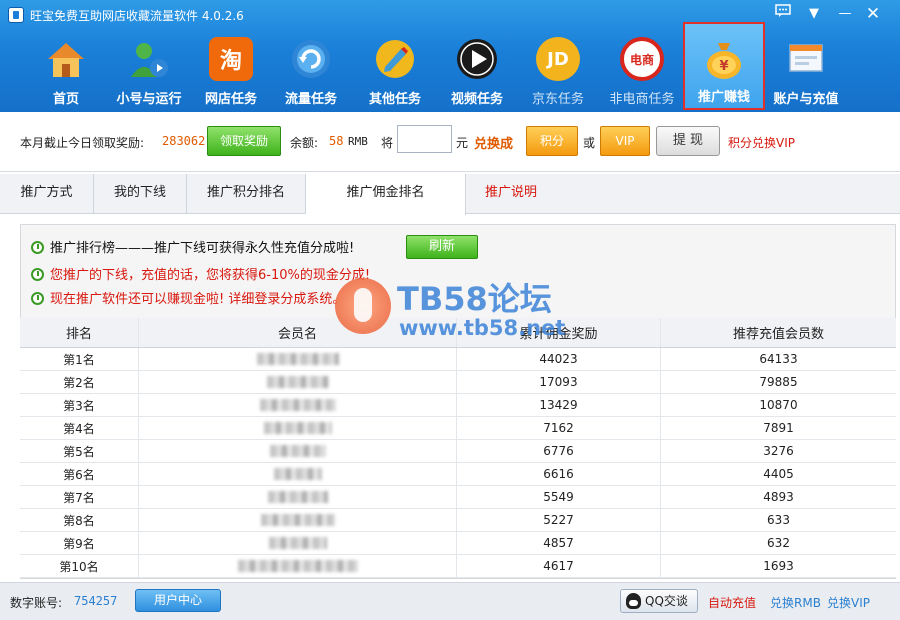 This screenshot has height=620, width=900. I want to click on points-button: 积分, so click(552, 141).